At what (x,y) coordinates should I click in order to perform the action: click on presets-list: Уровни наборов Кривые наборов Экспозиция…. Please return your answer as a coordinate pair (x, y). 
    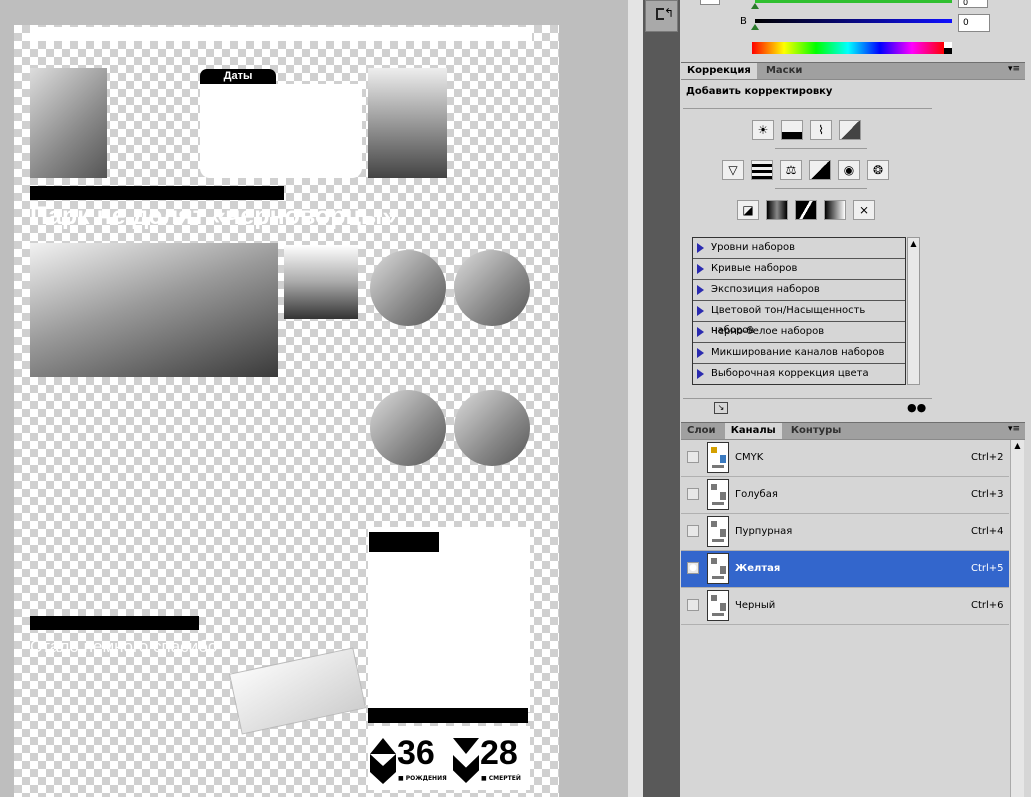
    Looking at the image, I should click on (799, 311).